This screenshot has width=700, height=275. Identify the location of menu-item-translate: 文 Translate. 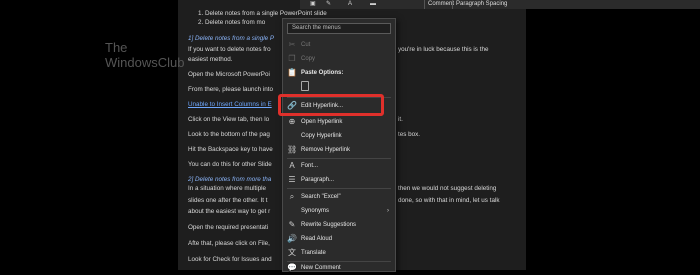
(339, 253).